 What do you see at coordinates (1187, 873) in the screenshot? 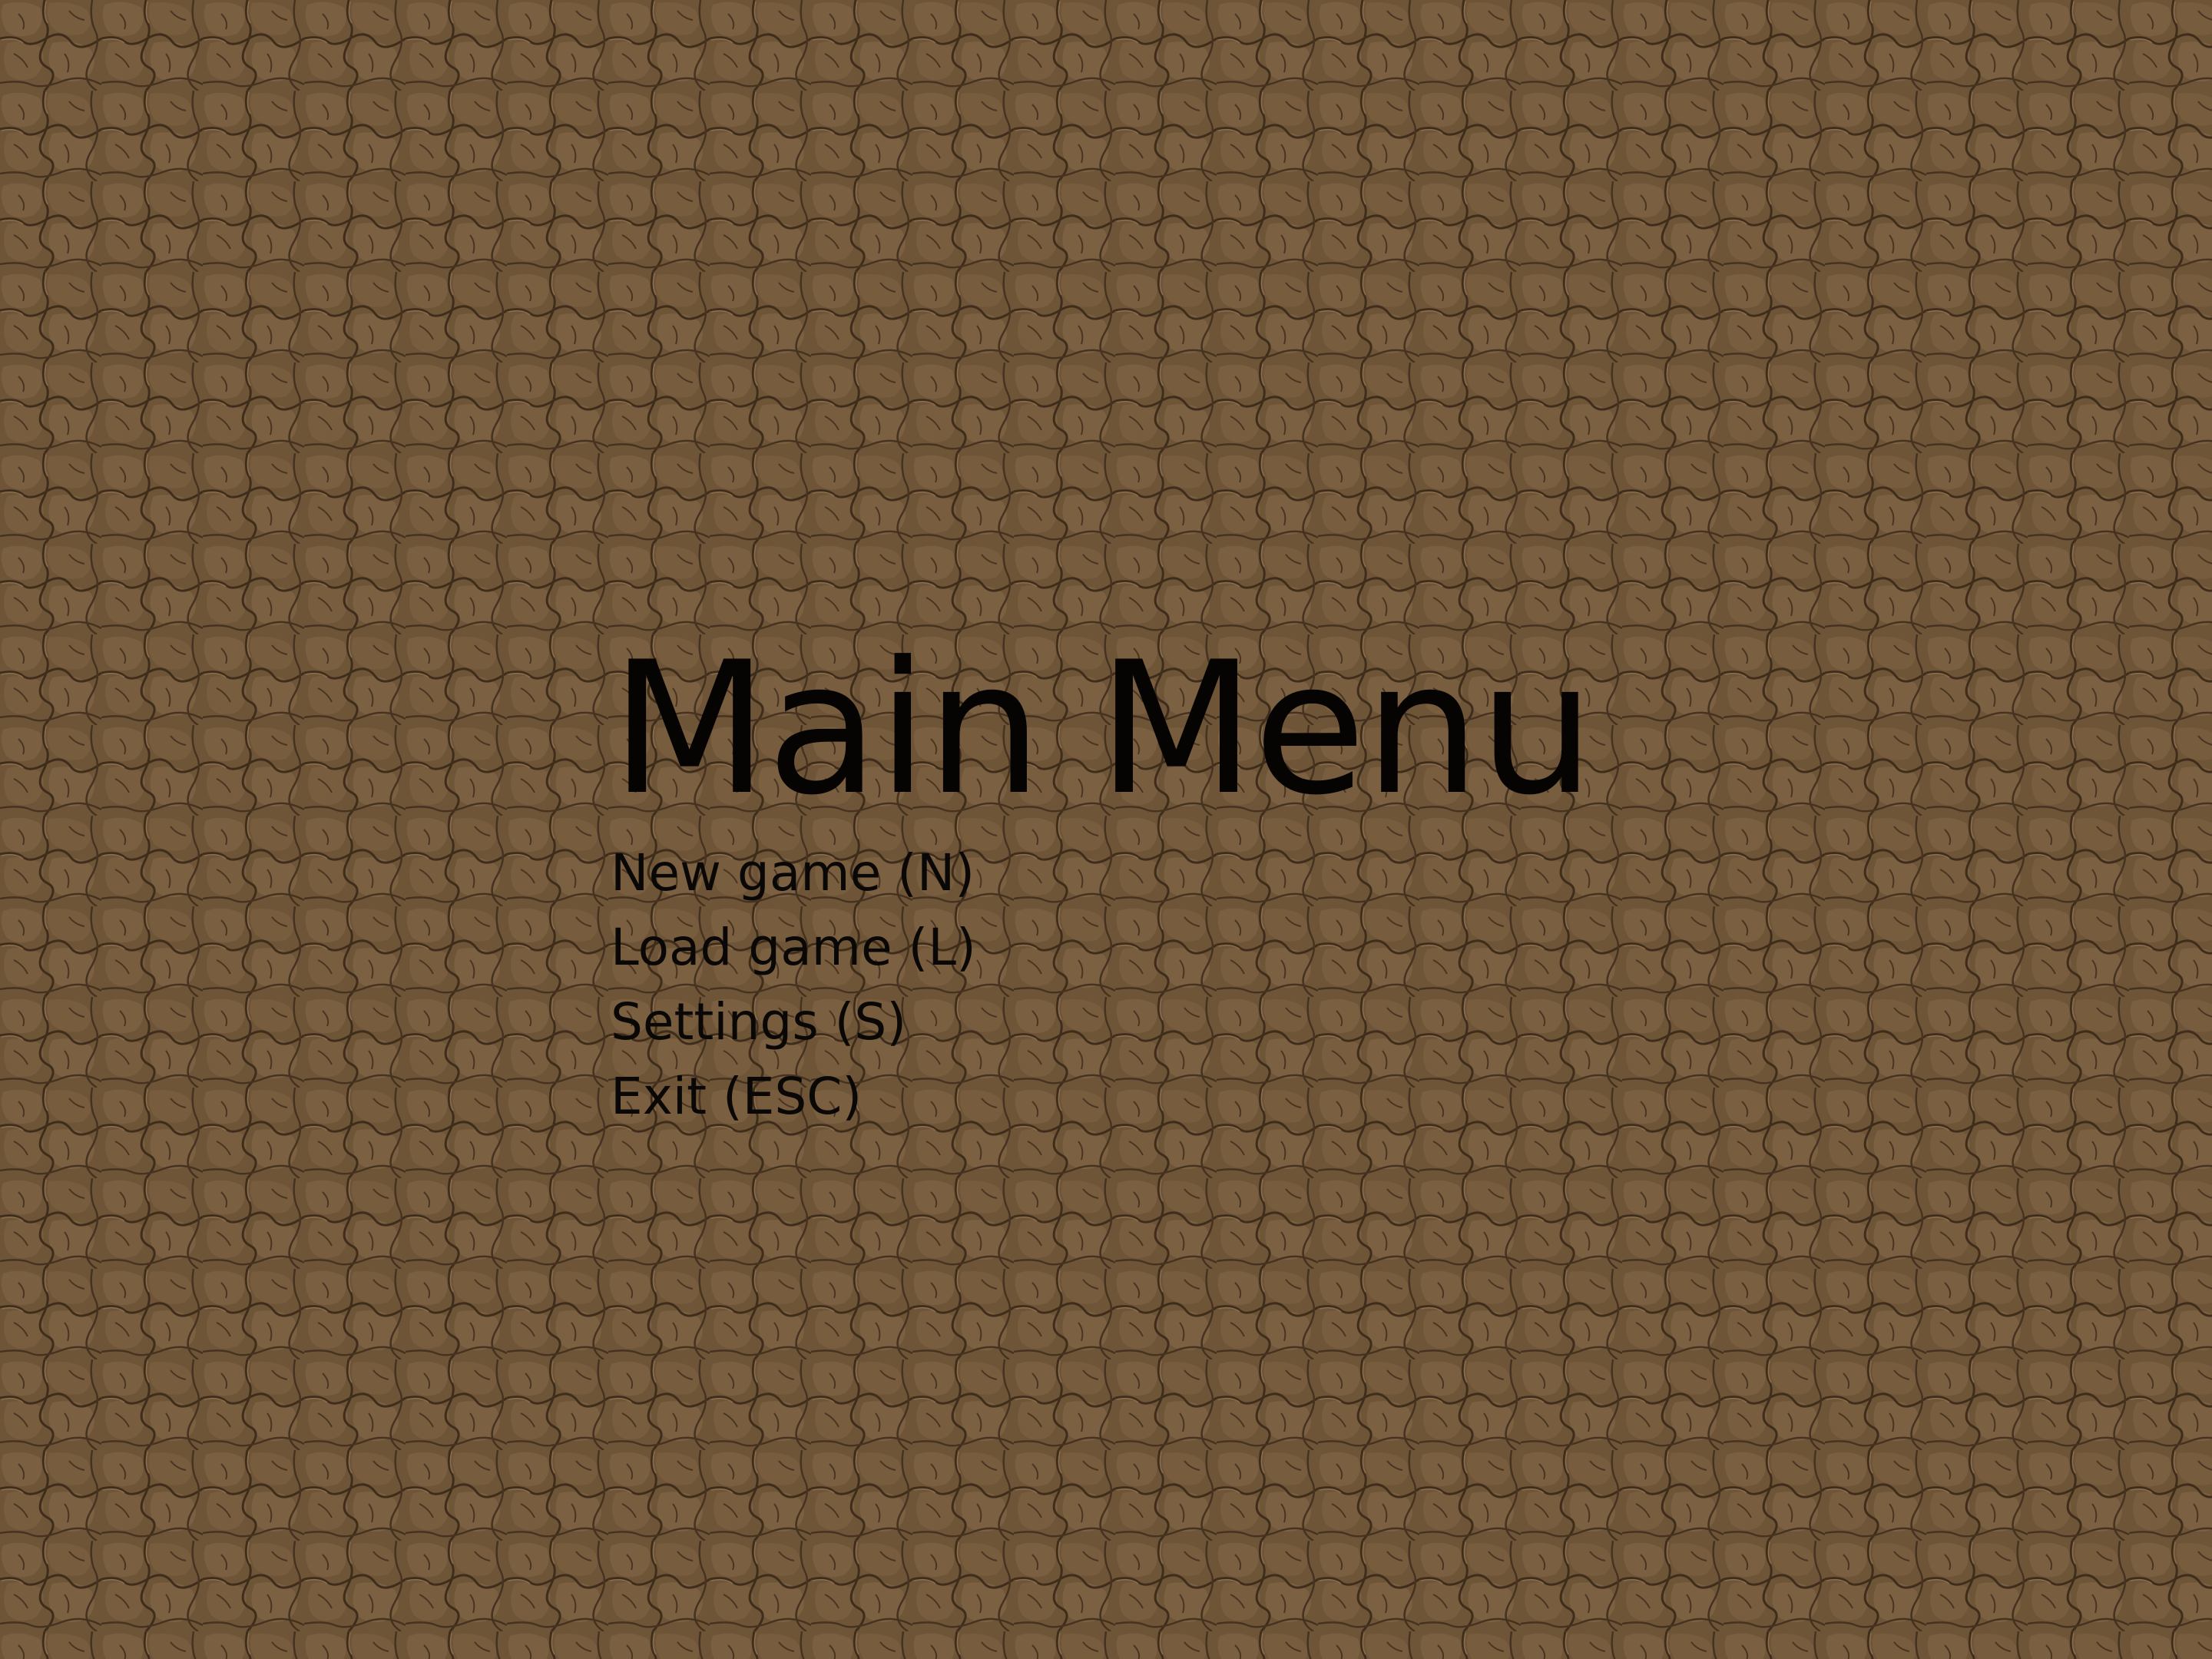
I see `new-game-option: New game (N)` at bounding box center [1187, 873].